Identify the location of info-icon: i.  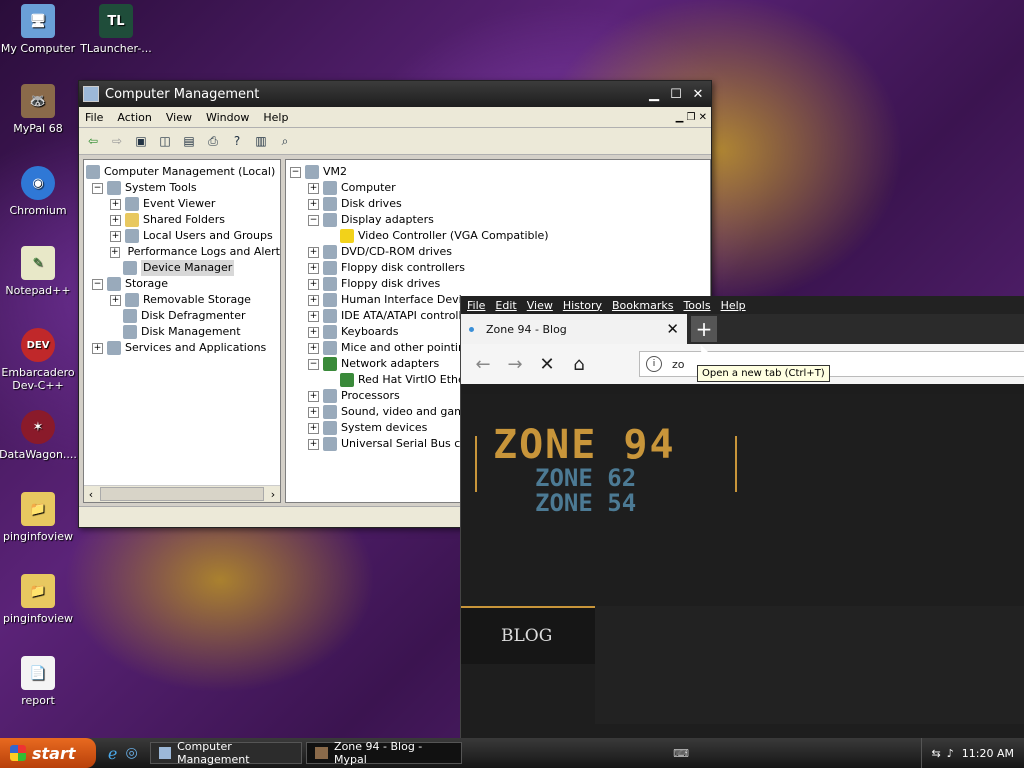
(654, 364).